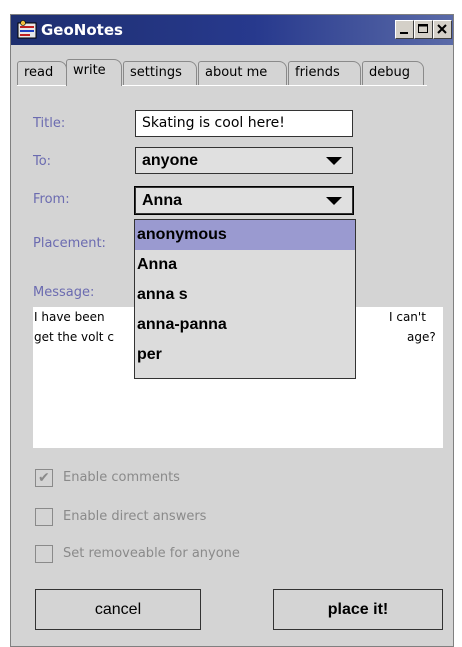 The image size is (462, 647). What do you see at coordinates (407, 317) in the screenshot?
I see `message-line-1-end: I can't` at bounding box center [407, 317].